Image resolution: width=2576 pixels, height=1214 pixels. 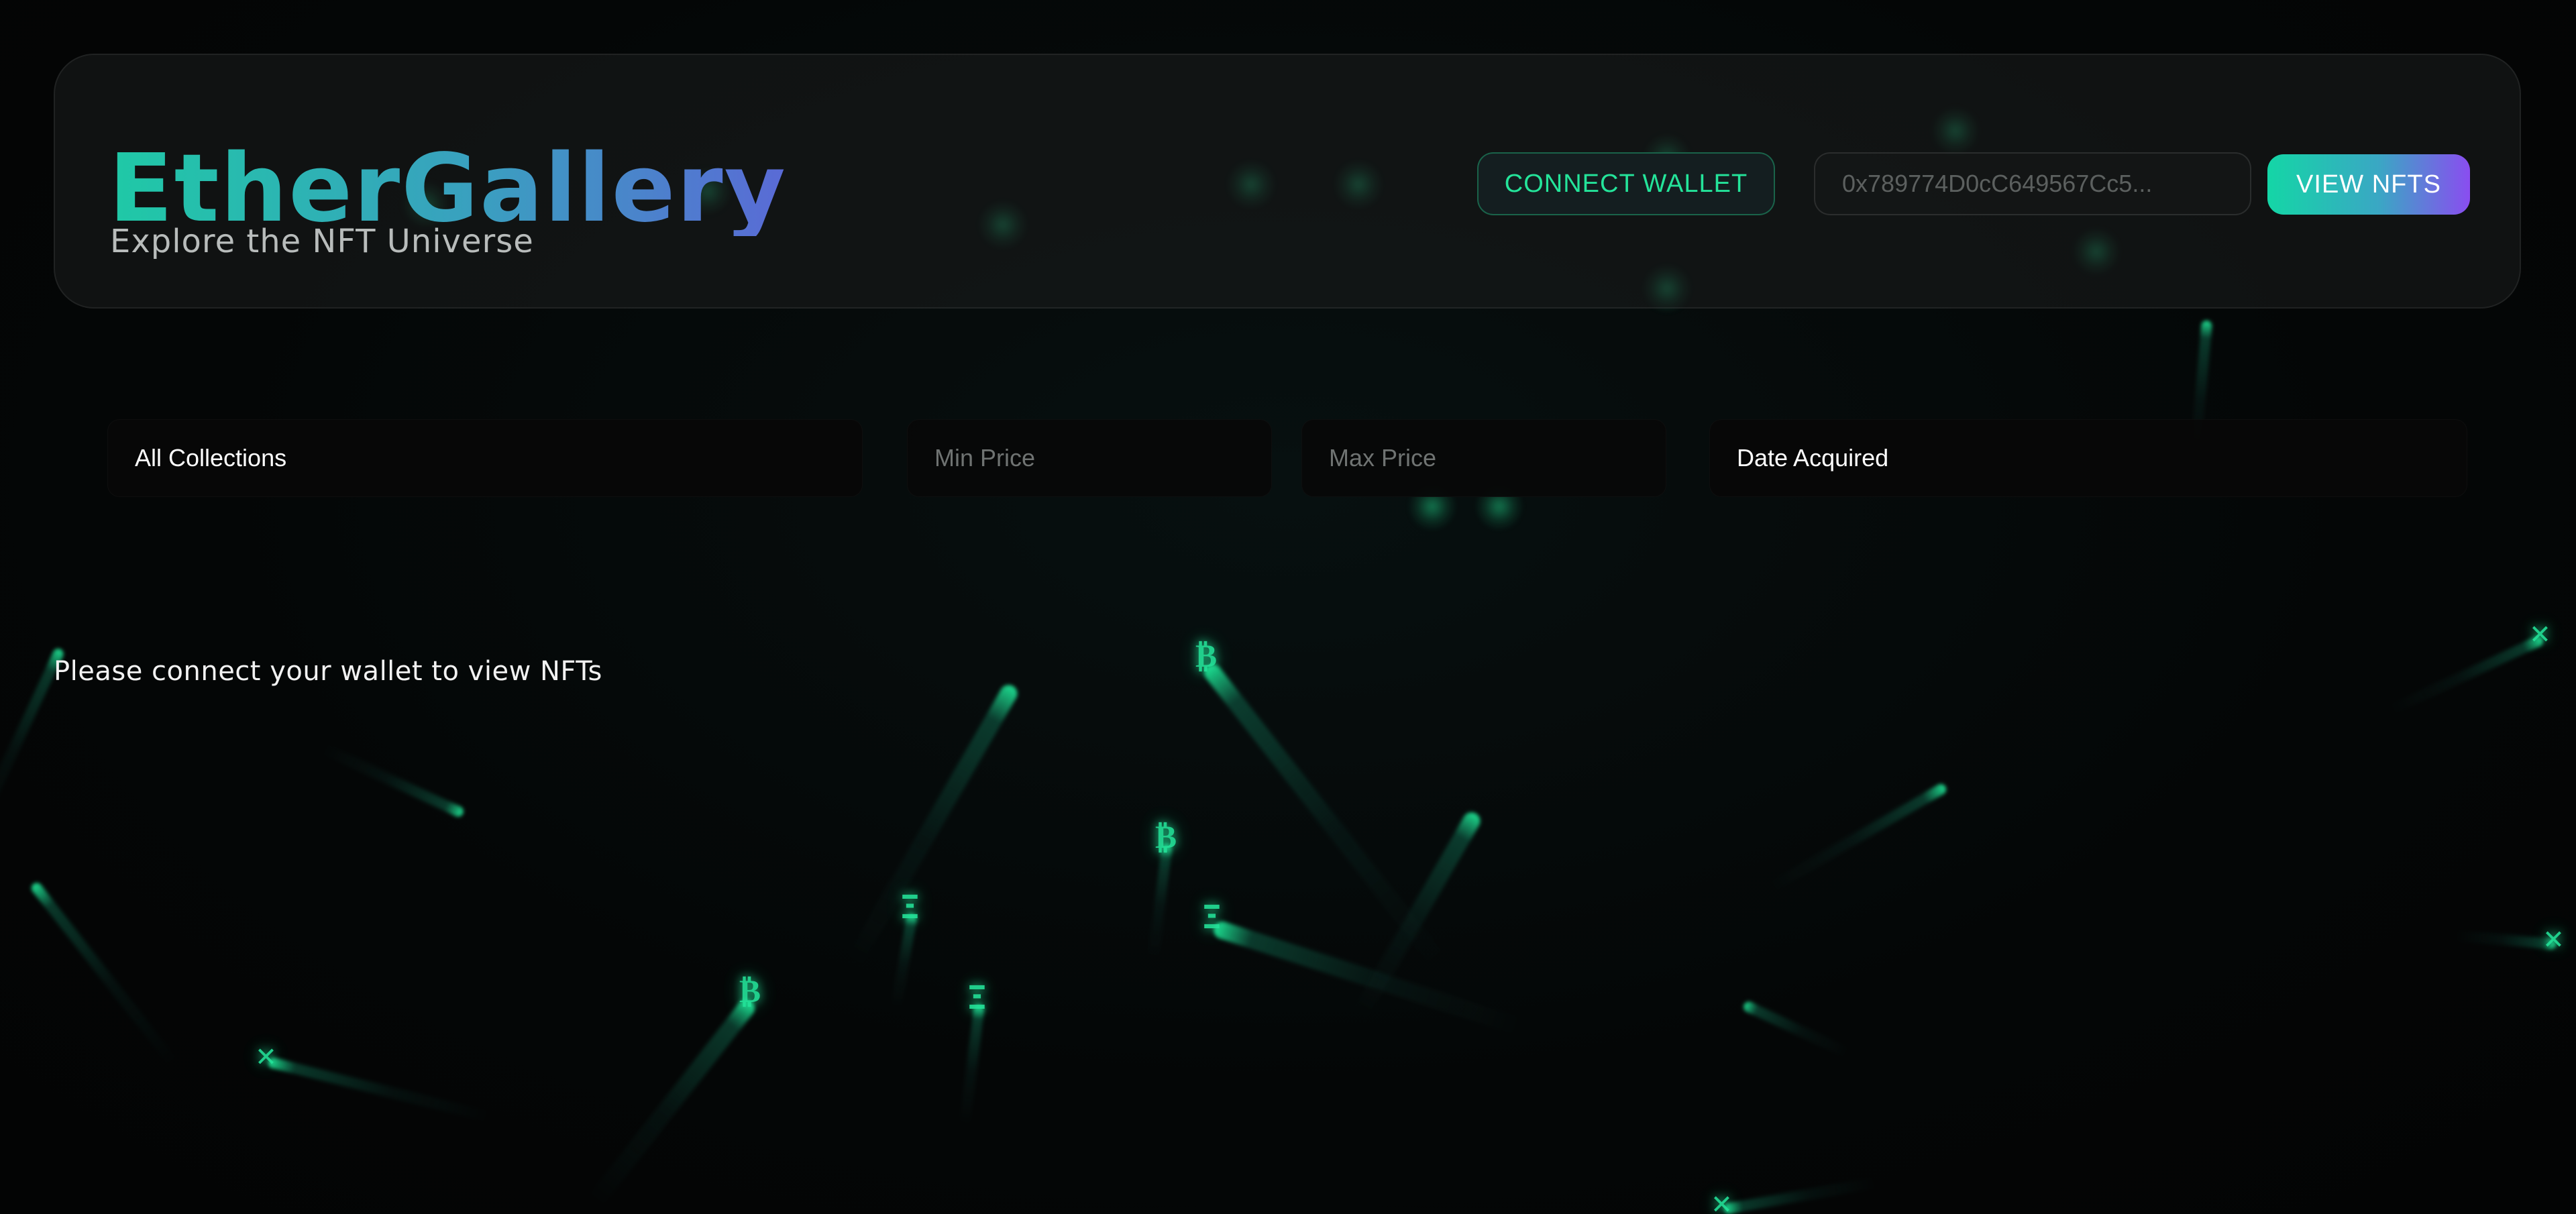 What do you see at coordinates (1813, 458) in the screenshot?
I see `sort-select-value: Date Acquired` at bounding box center [1813, 458].